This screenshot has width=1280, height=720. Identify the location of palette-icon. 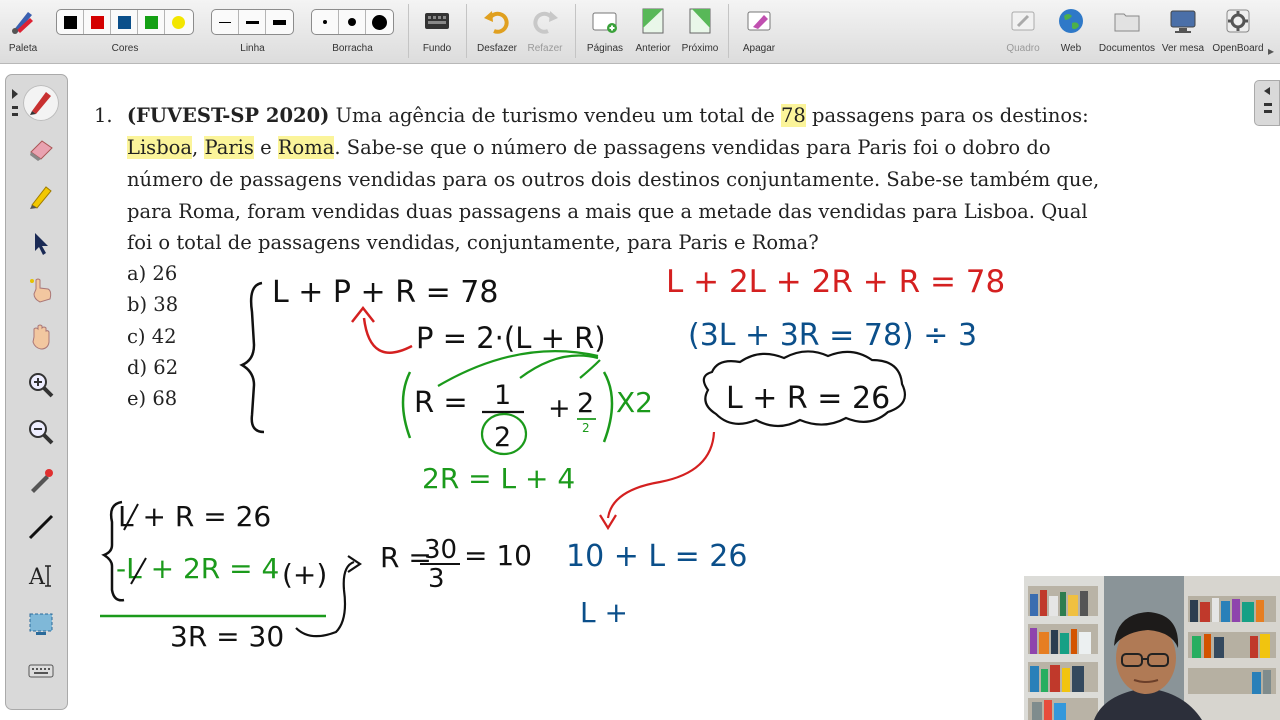
(23, 21).